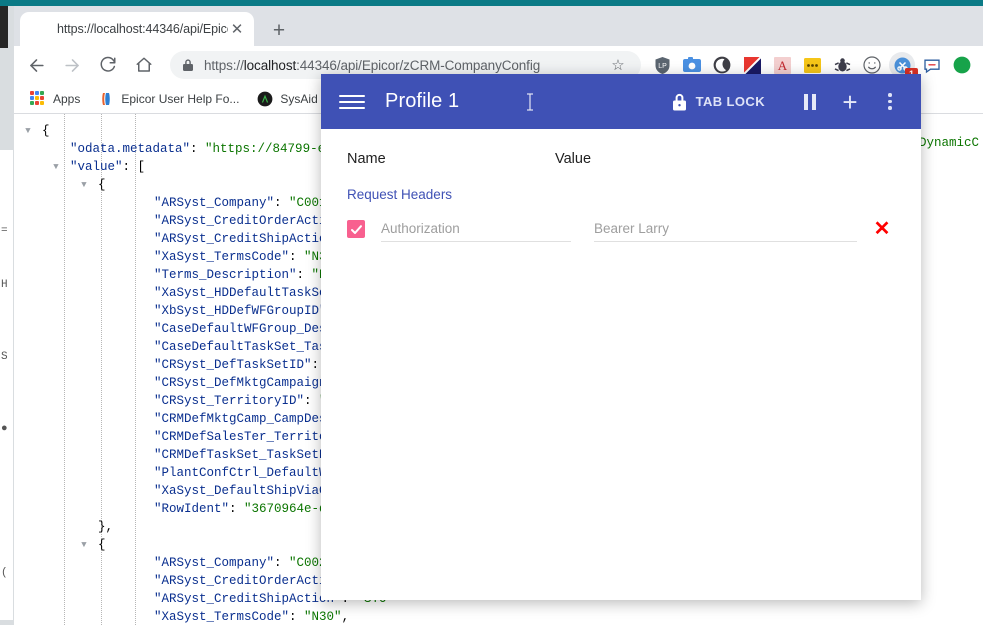 The height and width of the screenshot is (625, 983). Describe the element at coordinates (621, 101) in the screenshot. I see `dialog-header: Profile 1 TAB LOCK +` at that location.